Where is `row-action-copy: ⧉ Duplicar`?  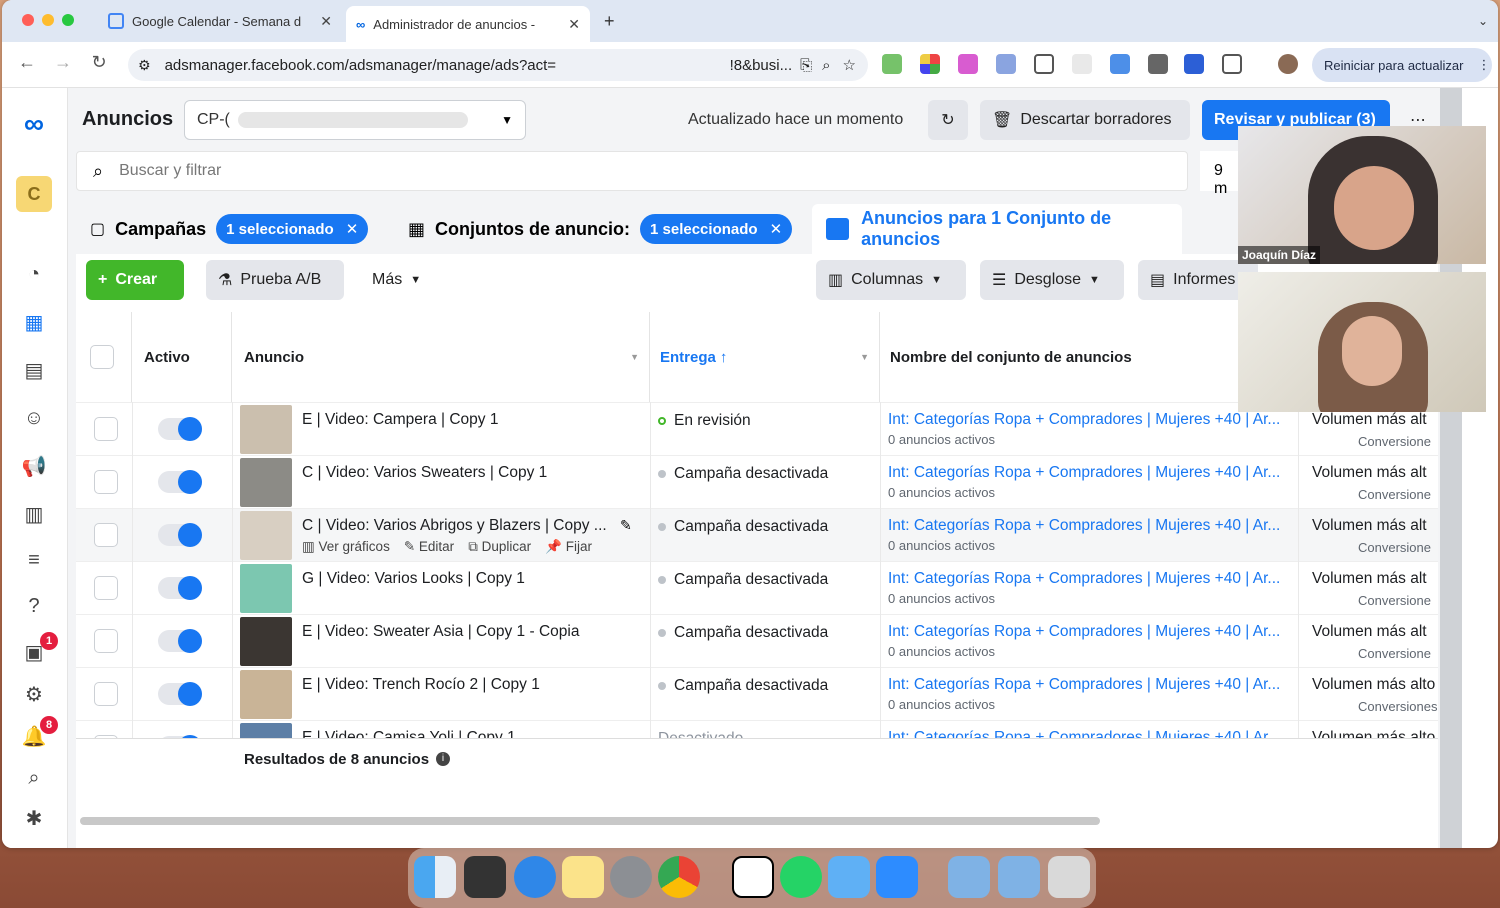 row-action-copy: ⧉ Duplicar is located at coordinates (499, 547).